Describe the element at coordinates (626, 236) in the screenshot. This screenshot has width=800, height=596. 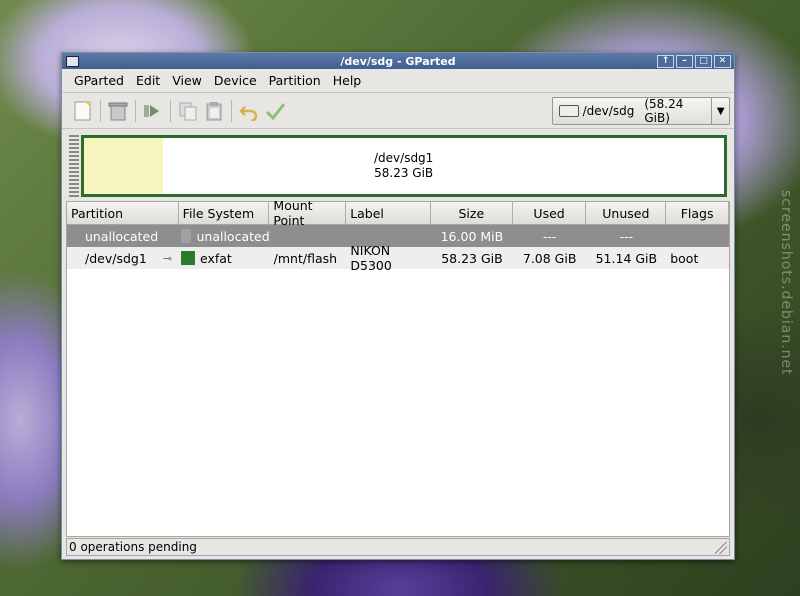
I see `cell-unused: ---` at that location.